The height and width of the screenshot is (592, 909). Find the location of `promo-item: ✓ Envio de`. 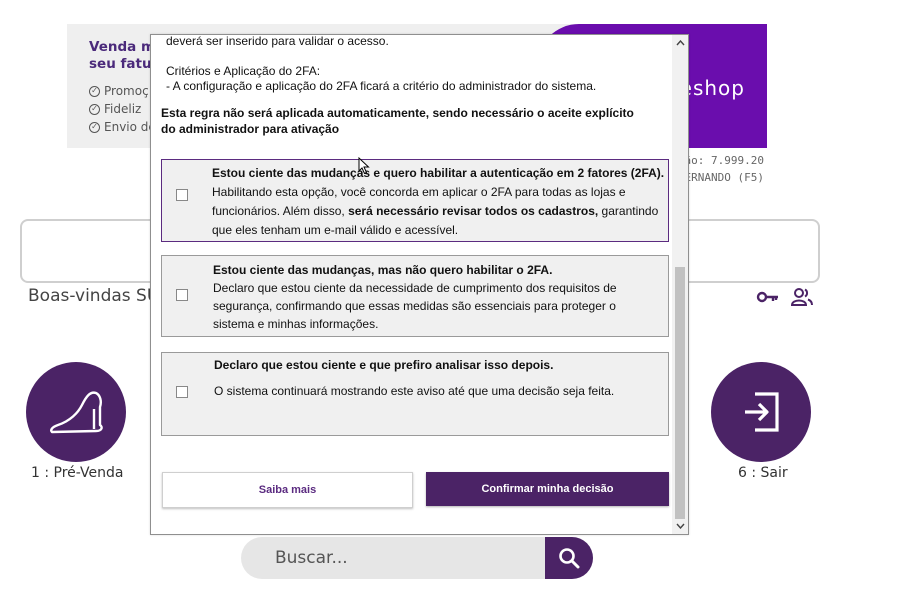

promo-item: ✓ Envio de is located at coordinates (122, 127).